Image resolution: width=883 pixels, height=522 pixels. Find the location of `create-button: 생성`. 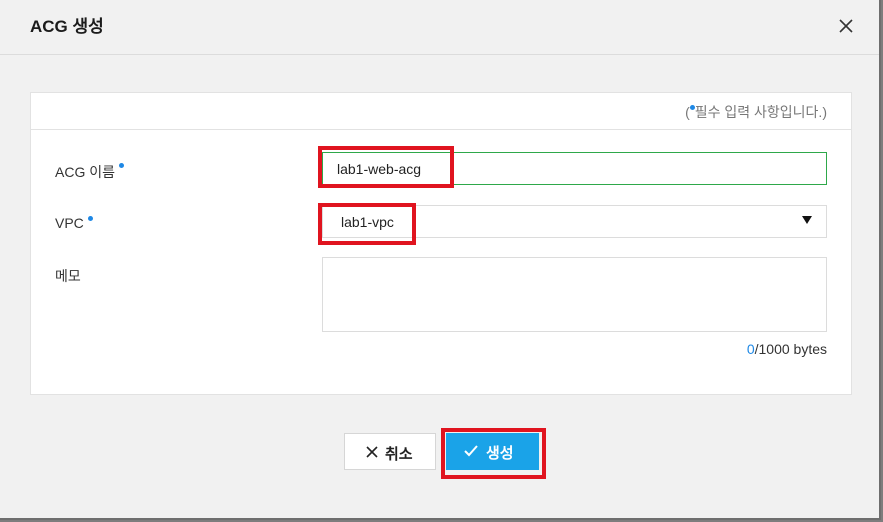

create-button: 생성 is located at coordinates (492, 451).